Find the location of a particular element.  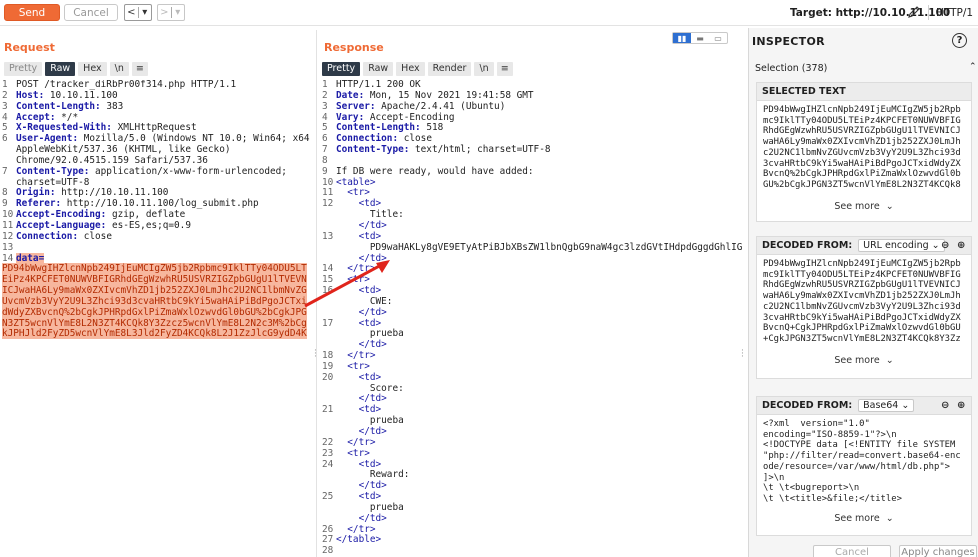

layout-toggle: ▮▮ ▬ ▭ is located at coordinates (700, 38).